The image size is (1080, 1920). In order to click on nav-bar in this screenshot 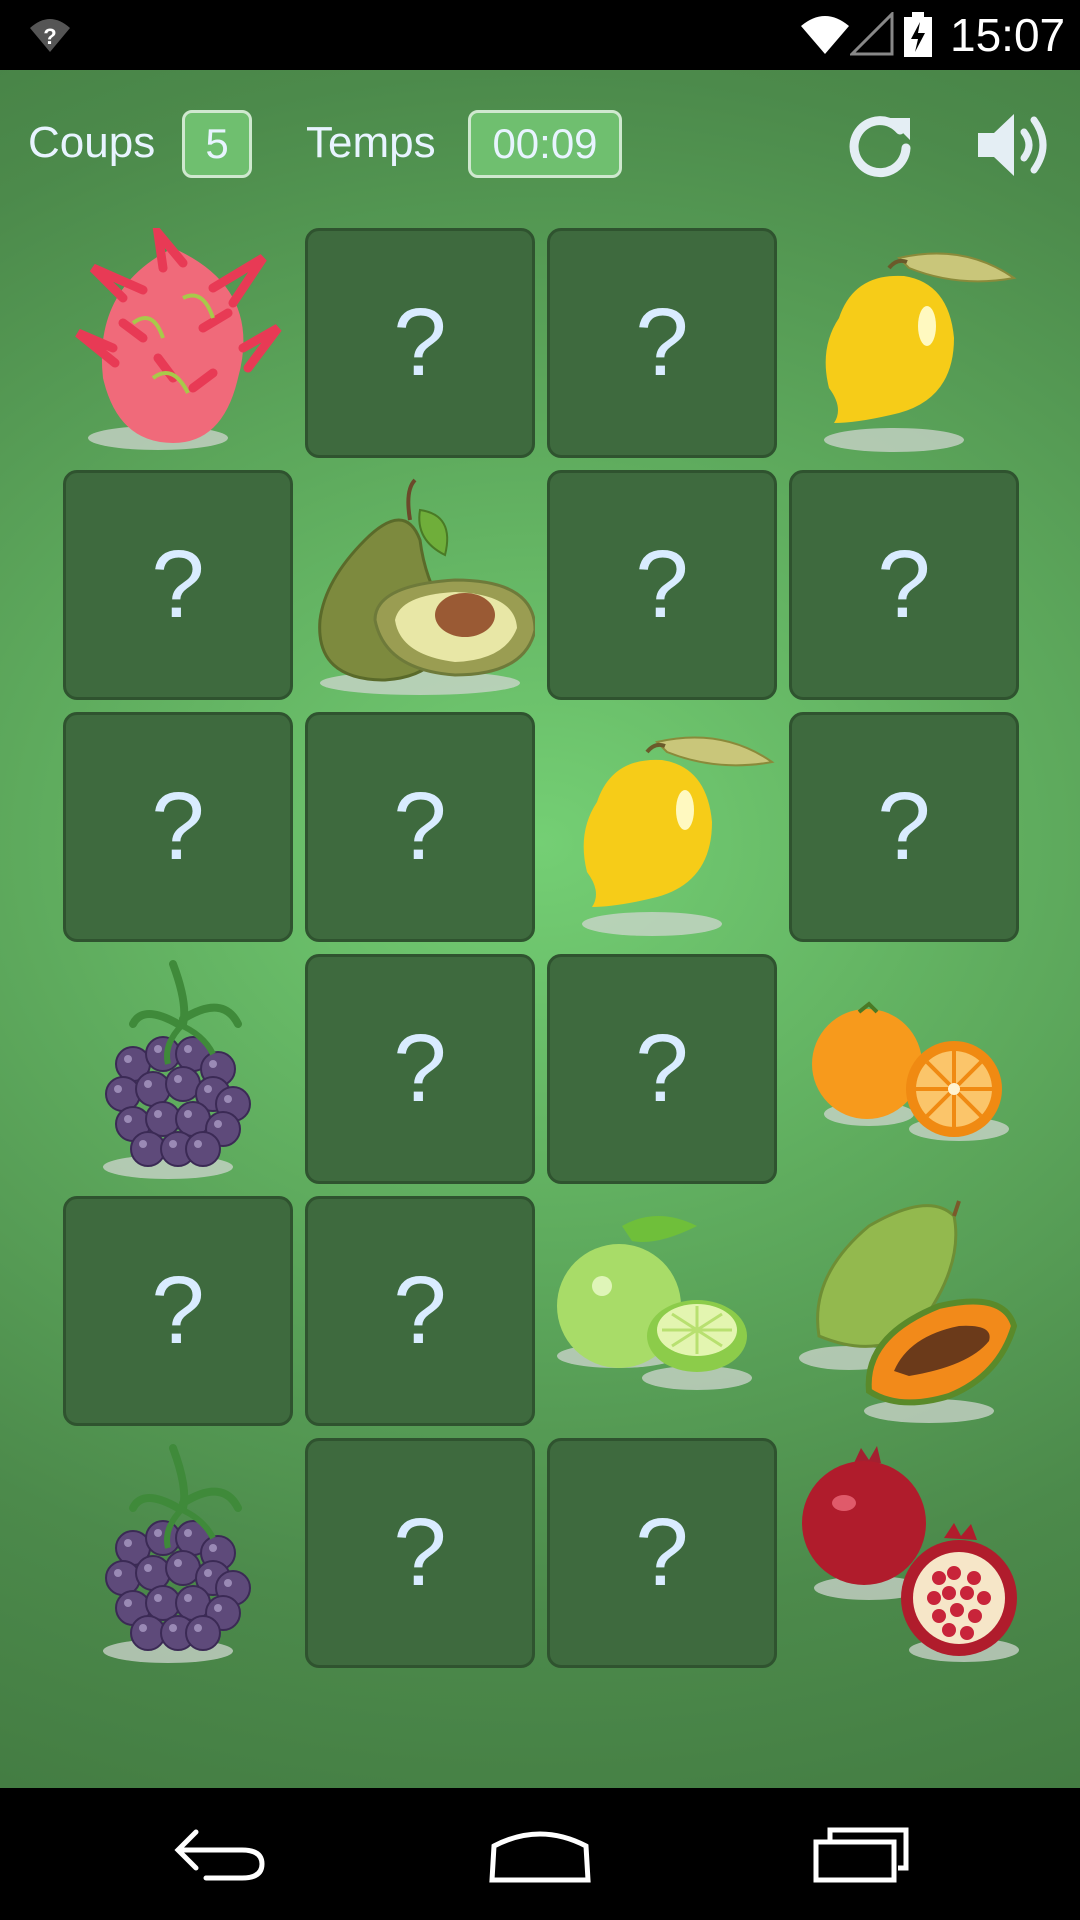, I will do `click(540, 1854)`.